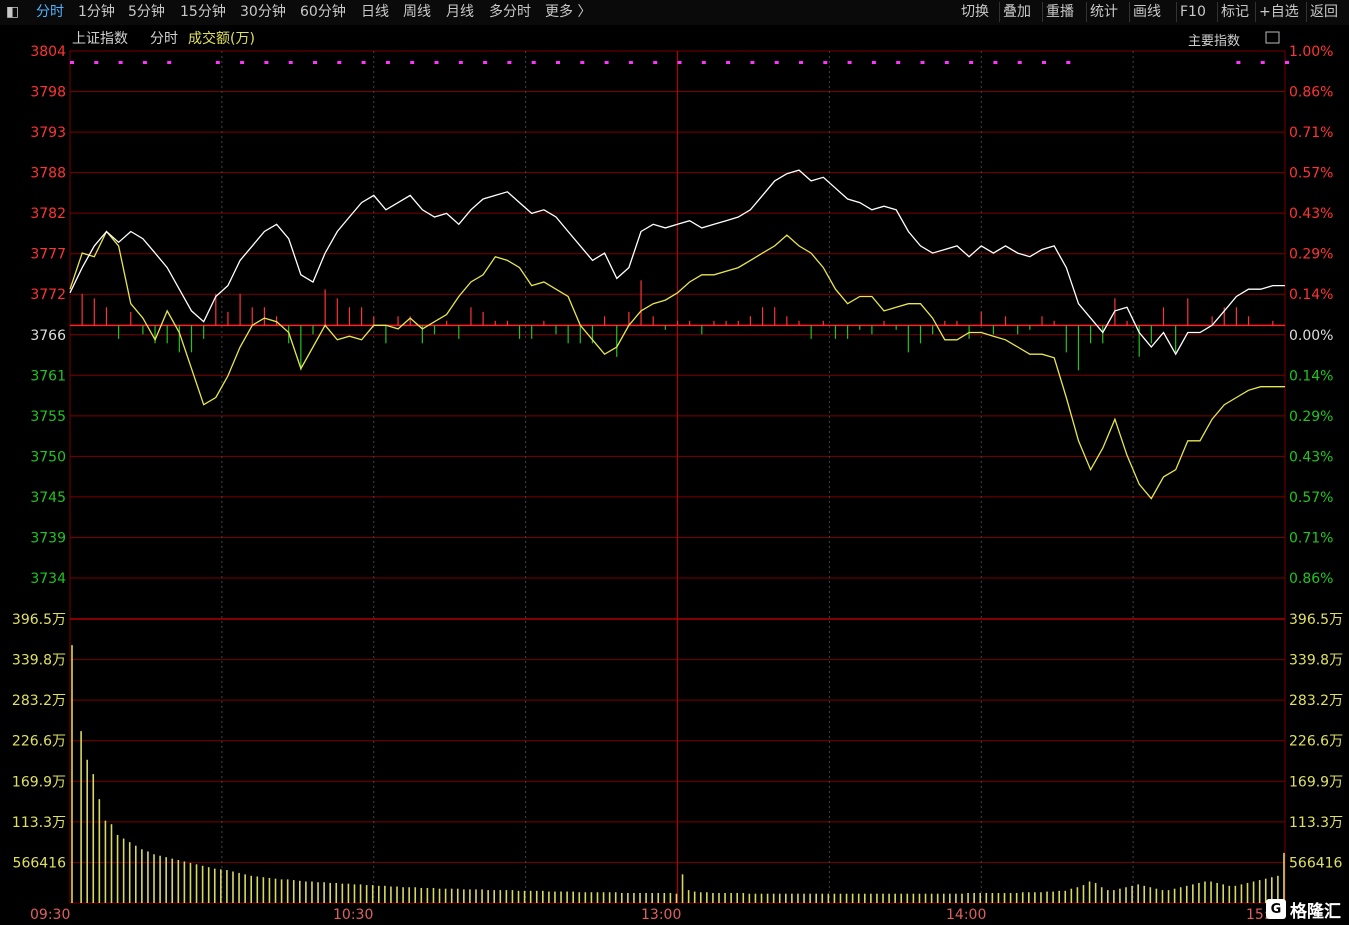 The image size is (1349, 925). What do you see at coordinates (48, 538) in the screenshot?
I see `price-tick-label: 3739` at bounding box center [48, 538].